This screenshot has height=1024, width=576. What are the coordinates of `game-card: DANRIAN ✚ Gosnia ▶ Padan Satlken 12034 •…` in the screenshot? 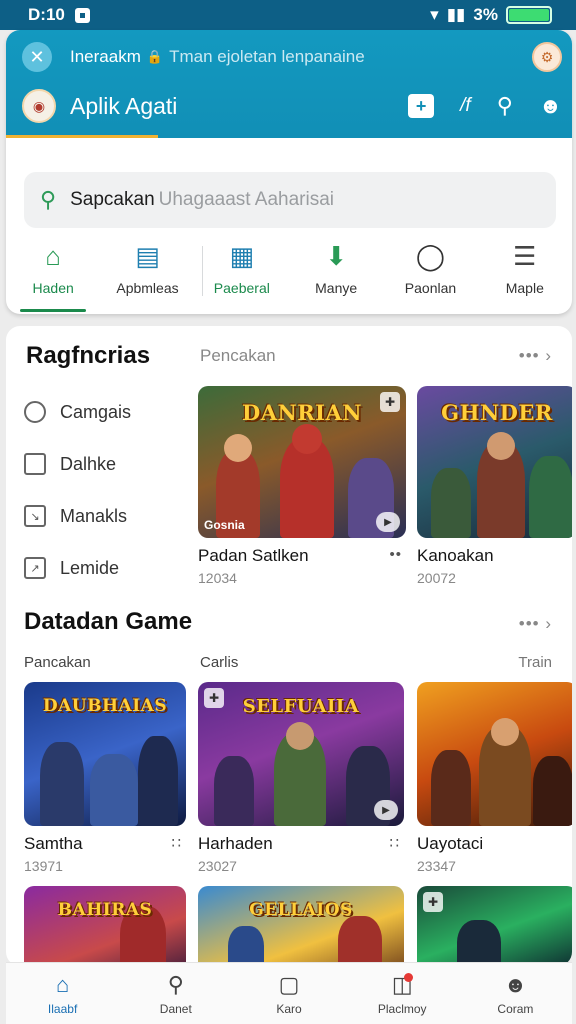 It's located at (302, 486).